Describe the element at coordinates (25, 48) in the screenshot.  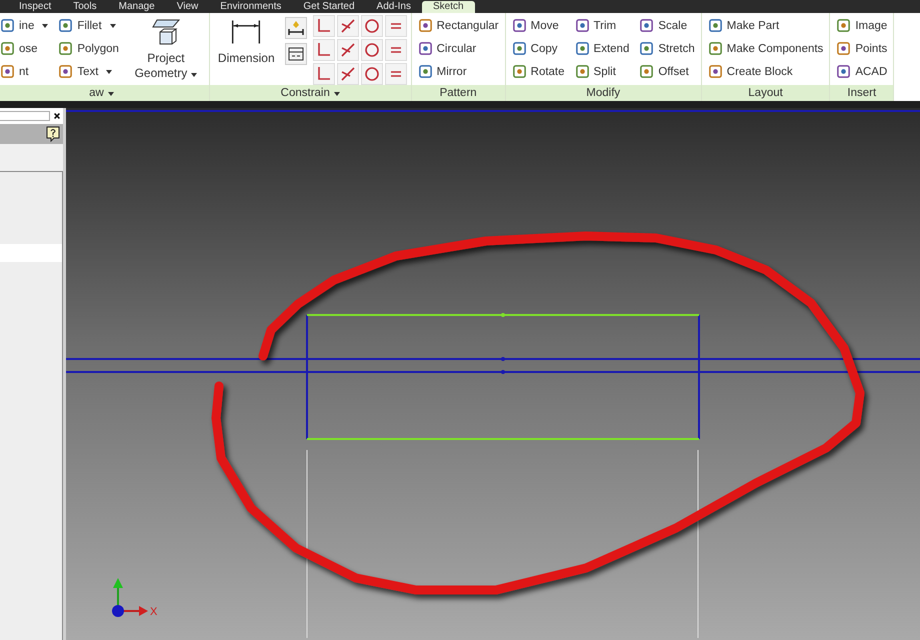
I see `tool-button: ose` at that location.